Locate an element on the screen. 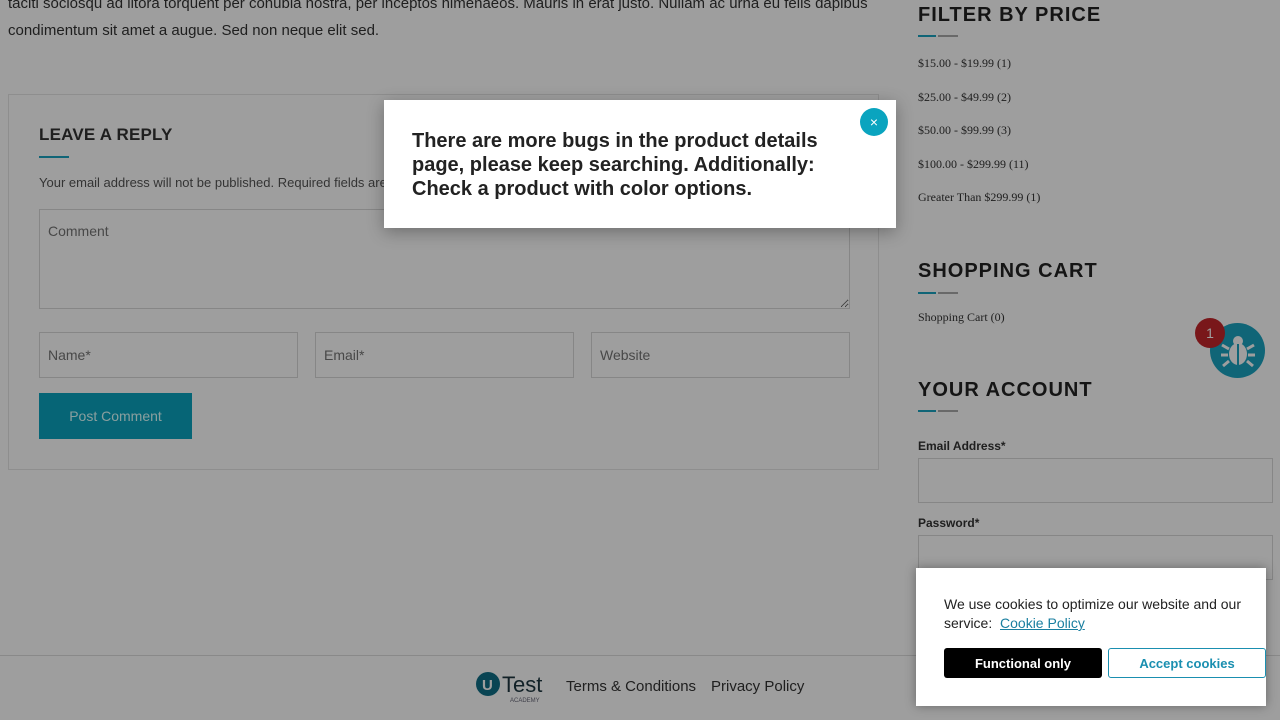  functional-only-button: Functional only is located at coordinates (1023, 663).